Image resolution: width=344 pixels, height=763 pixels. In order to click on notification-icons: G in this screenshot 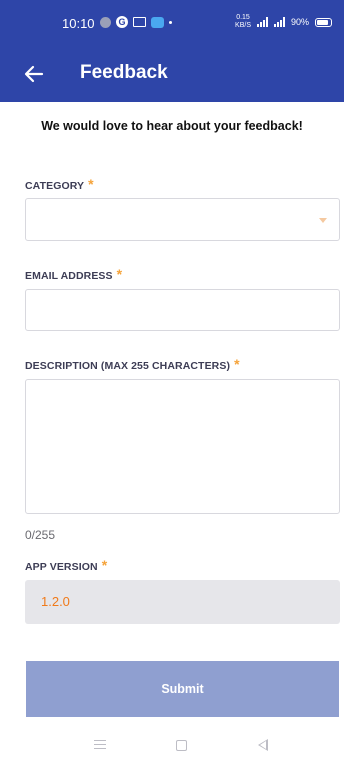, I will do `click(136, 22)`.